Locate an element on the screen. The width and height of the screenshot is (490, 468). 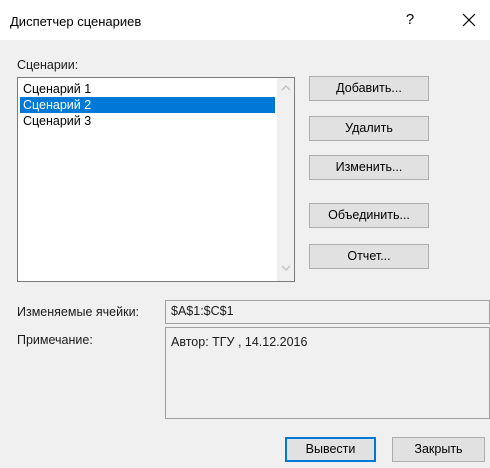
changing-cells-label: Изменяемые ячейки: is located at coordinates (78, 312).